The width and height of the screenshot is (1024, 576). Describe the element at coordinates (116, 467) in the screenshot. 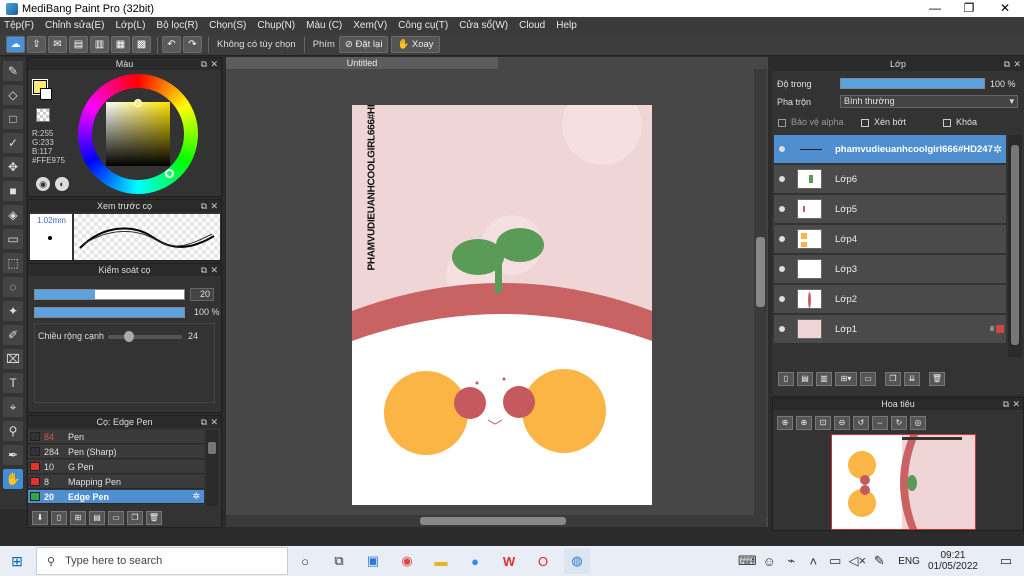

I see `brush-item: 10 G Pen` at that location.